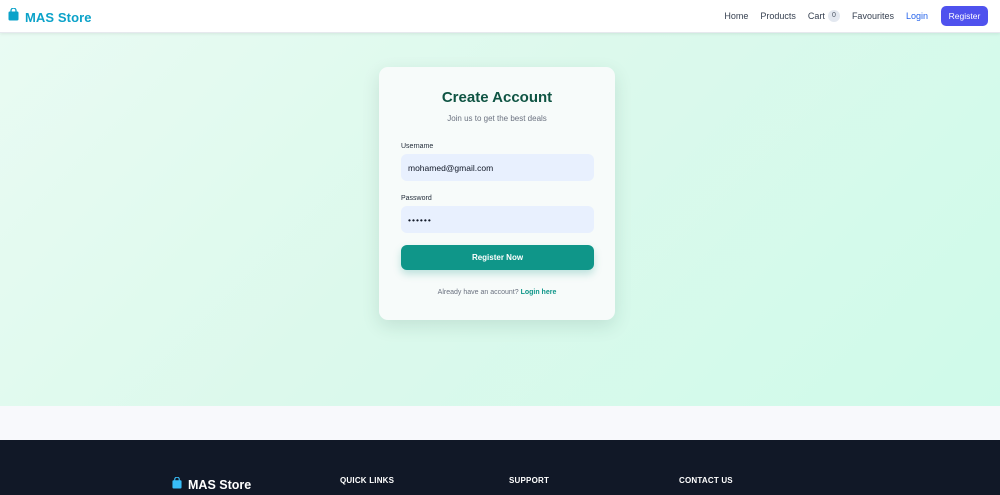 The height and width of the screenshot is (495, 1000). Describe the element at coordinates (417, 146) in the screenshot. I see `username-label: Username` at that location.